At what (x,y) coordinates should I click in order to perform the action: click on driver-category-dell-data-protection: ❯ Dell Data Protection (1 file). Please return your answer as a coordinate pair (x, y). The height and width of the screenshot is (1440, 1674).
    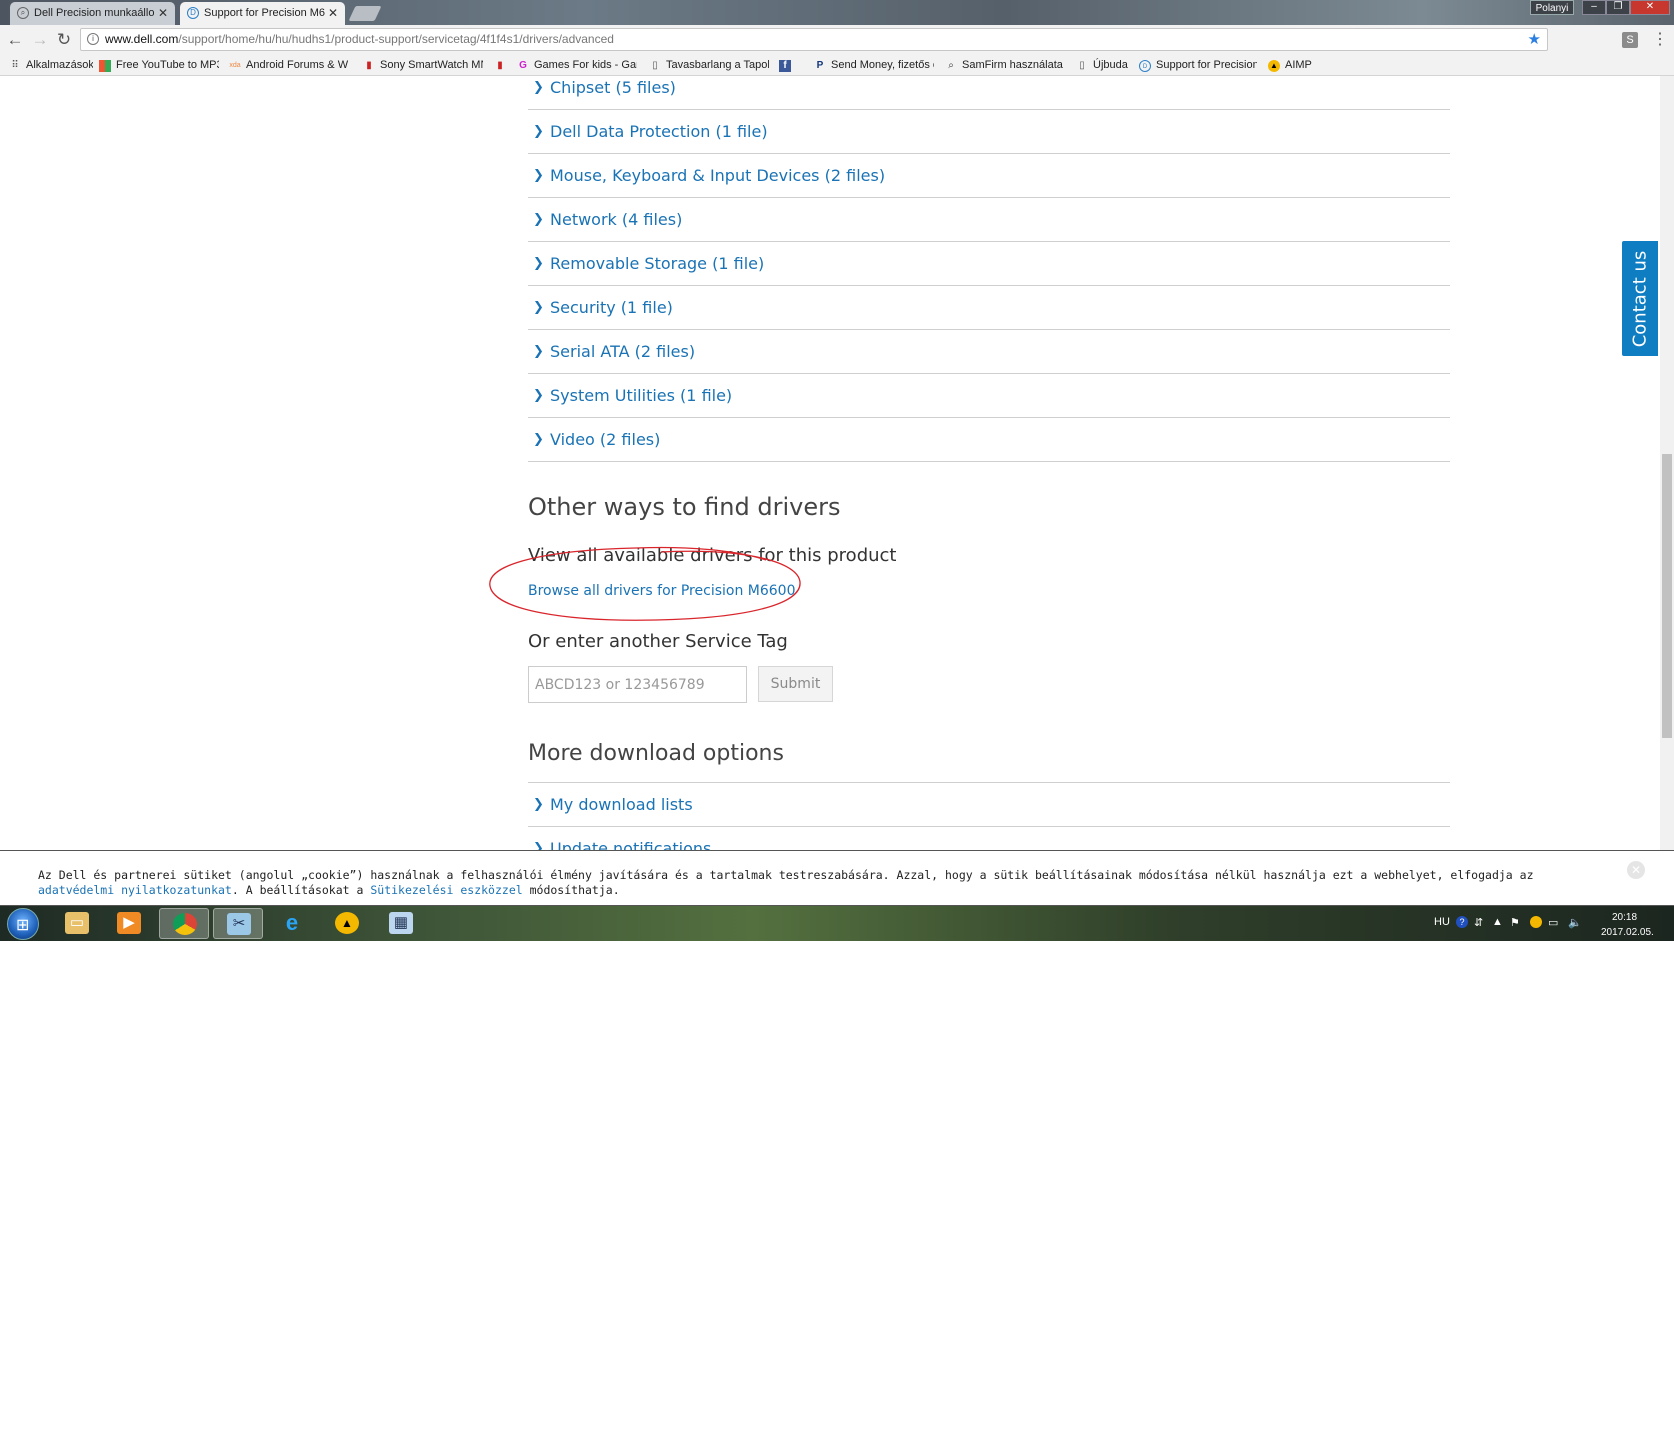
    Looking at the image, I should click on (989, 132).